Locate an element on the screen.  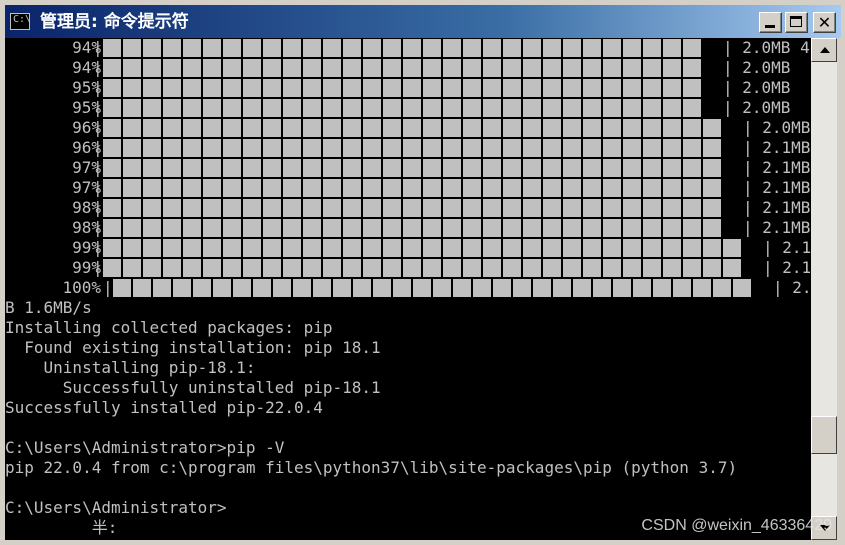
maximize-icon is located at coordinates (796, 21).